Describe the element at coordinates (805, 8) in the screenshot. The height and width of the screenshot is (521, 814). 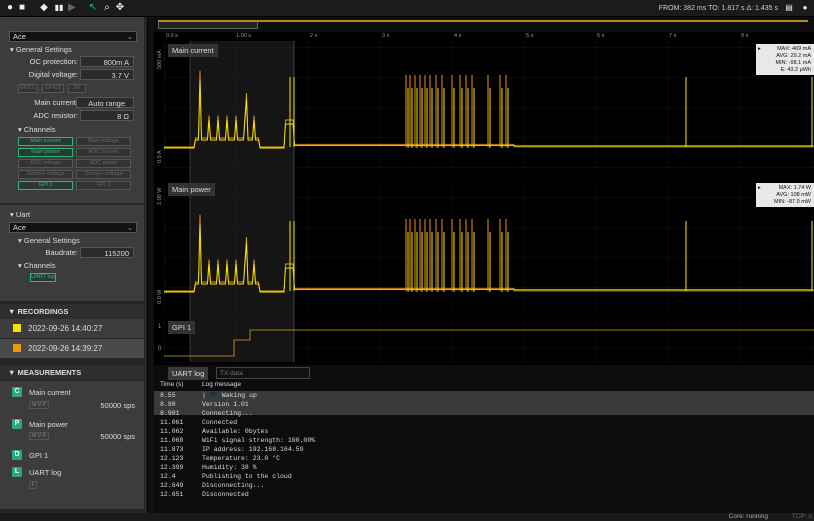
I see `user-icon: ●` at that location.